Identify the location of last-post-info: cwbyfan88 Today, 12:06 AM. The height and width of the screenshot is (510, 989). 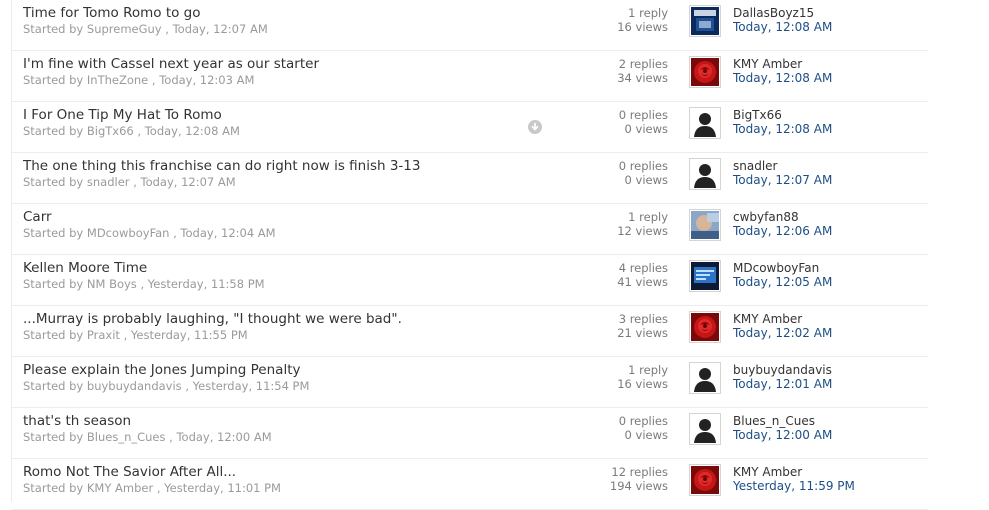
(782, 224).